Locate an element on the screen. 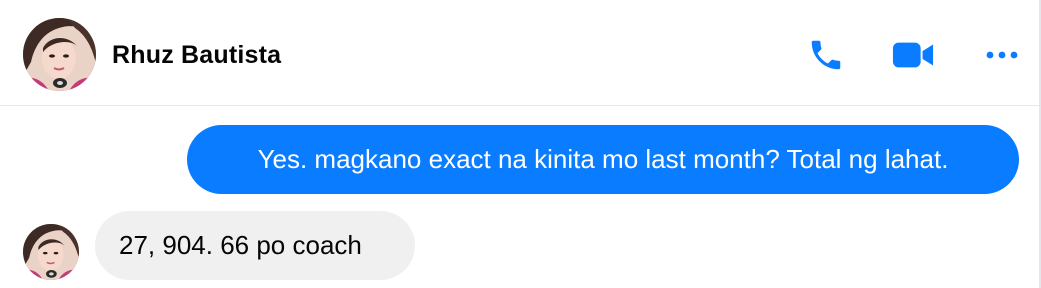  incoming-message-avatar is located at coordinates (51, 252).